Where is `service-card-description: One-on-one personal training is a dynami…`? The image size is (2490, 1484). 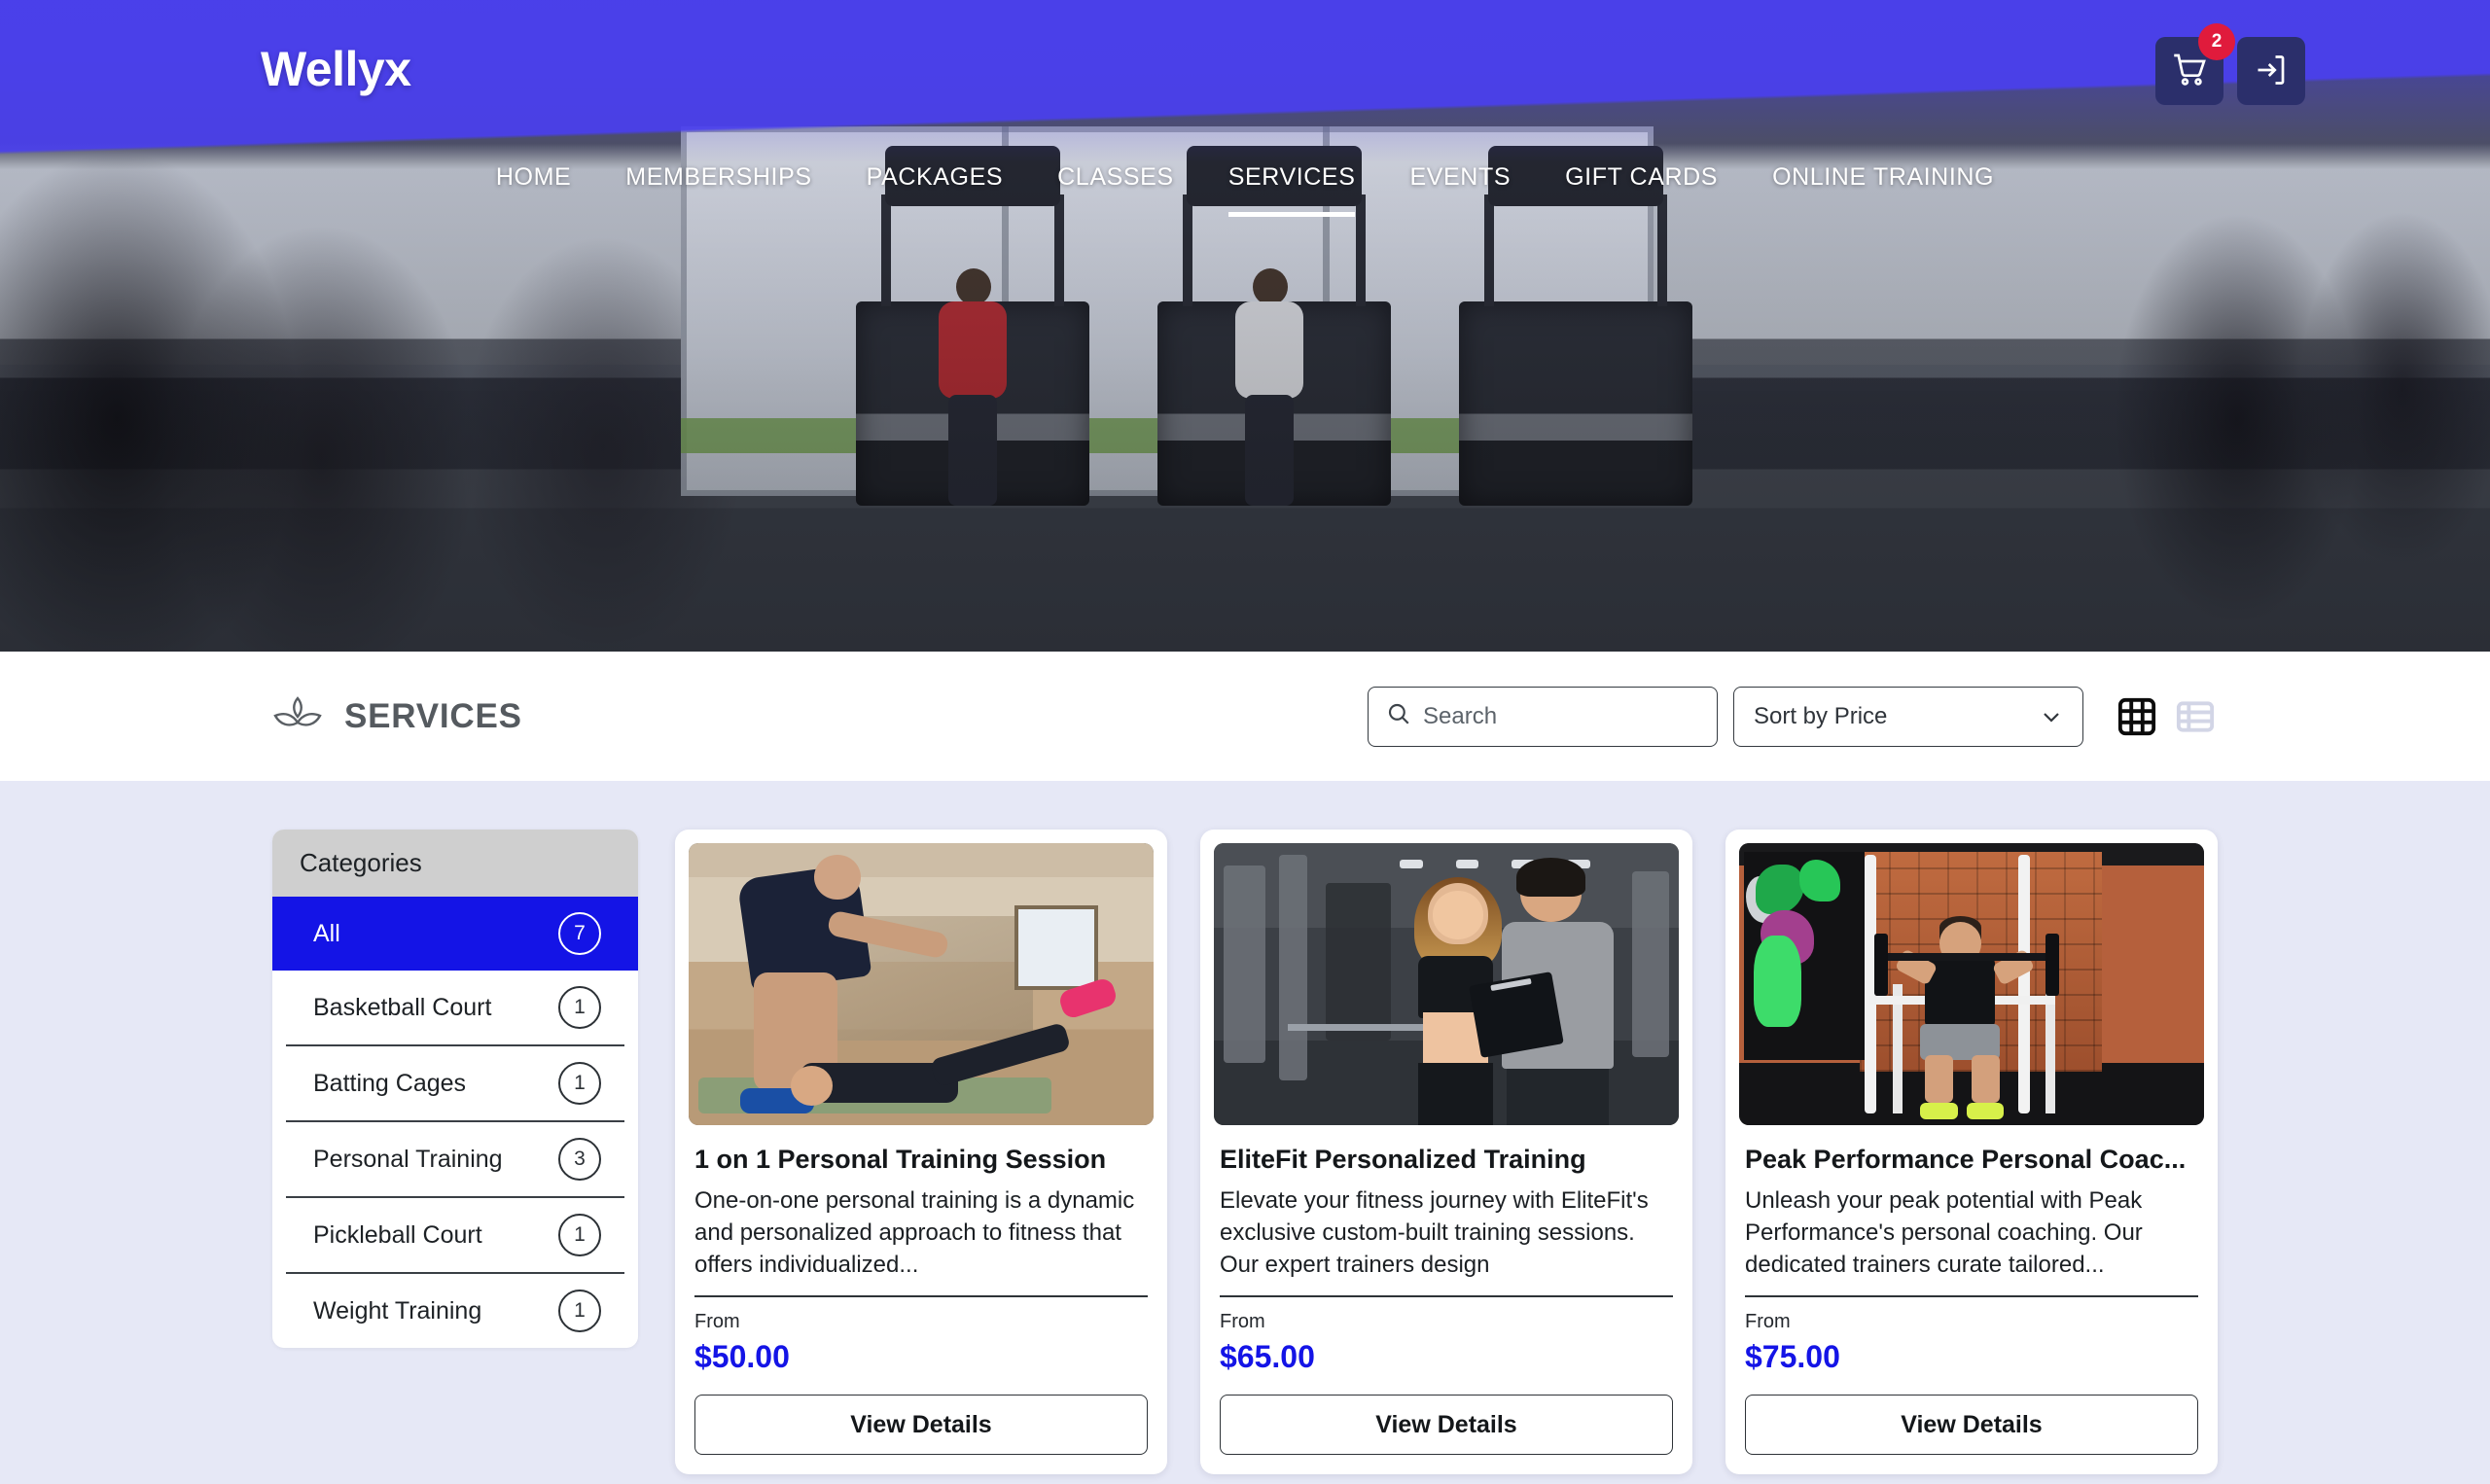 service-card-description: One-on-one personal training is a dynami… is located at coordinates (914, 1233).